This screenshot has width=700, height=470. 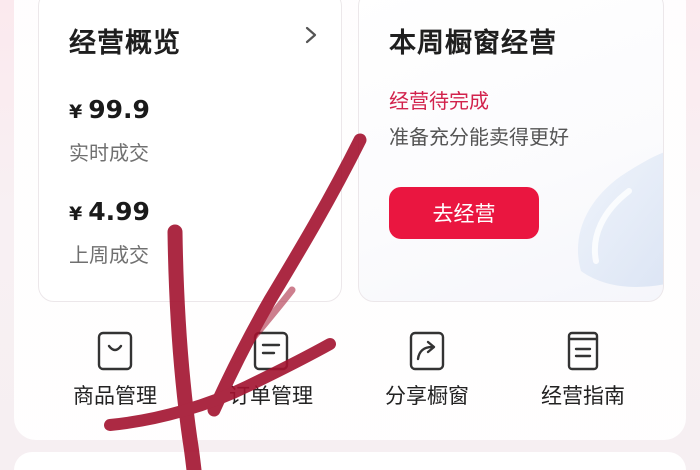 What do you see at coordinates (271, 396) in the screenshot?
I see `quick-label-order-management: 订单管理` at bounding box center [271, 396].